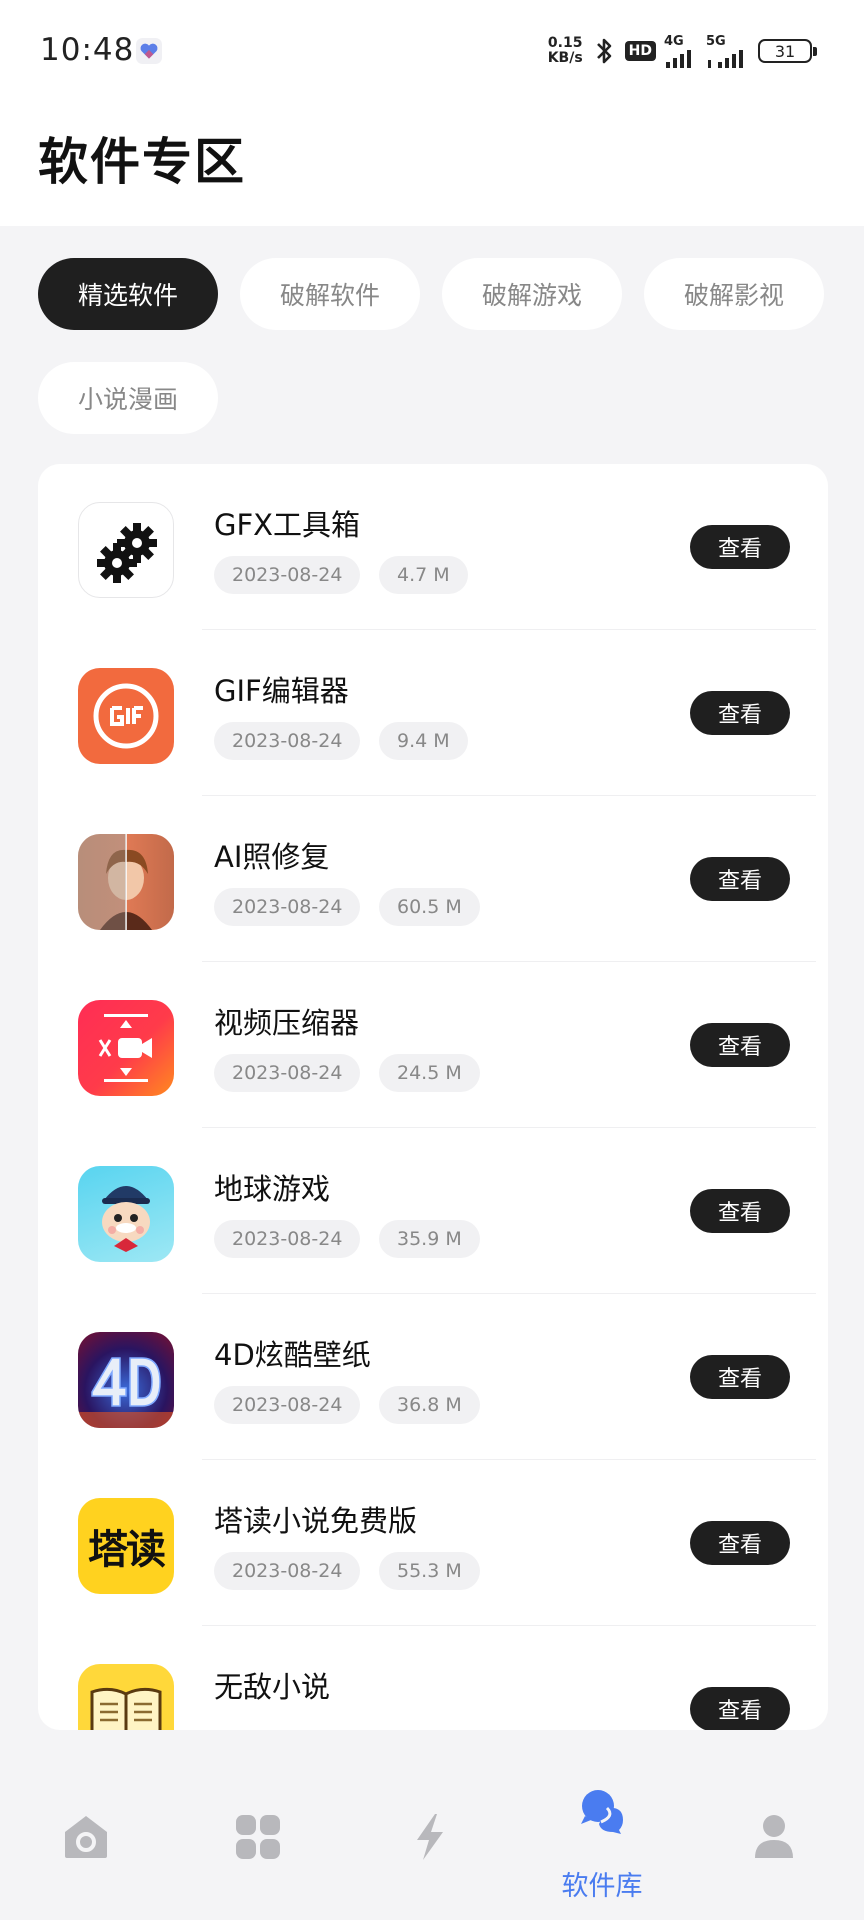 This screenshot has width=864, height=1920. I want to click on app-size-tag: 36.8 M, so click(429, 1405).